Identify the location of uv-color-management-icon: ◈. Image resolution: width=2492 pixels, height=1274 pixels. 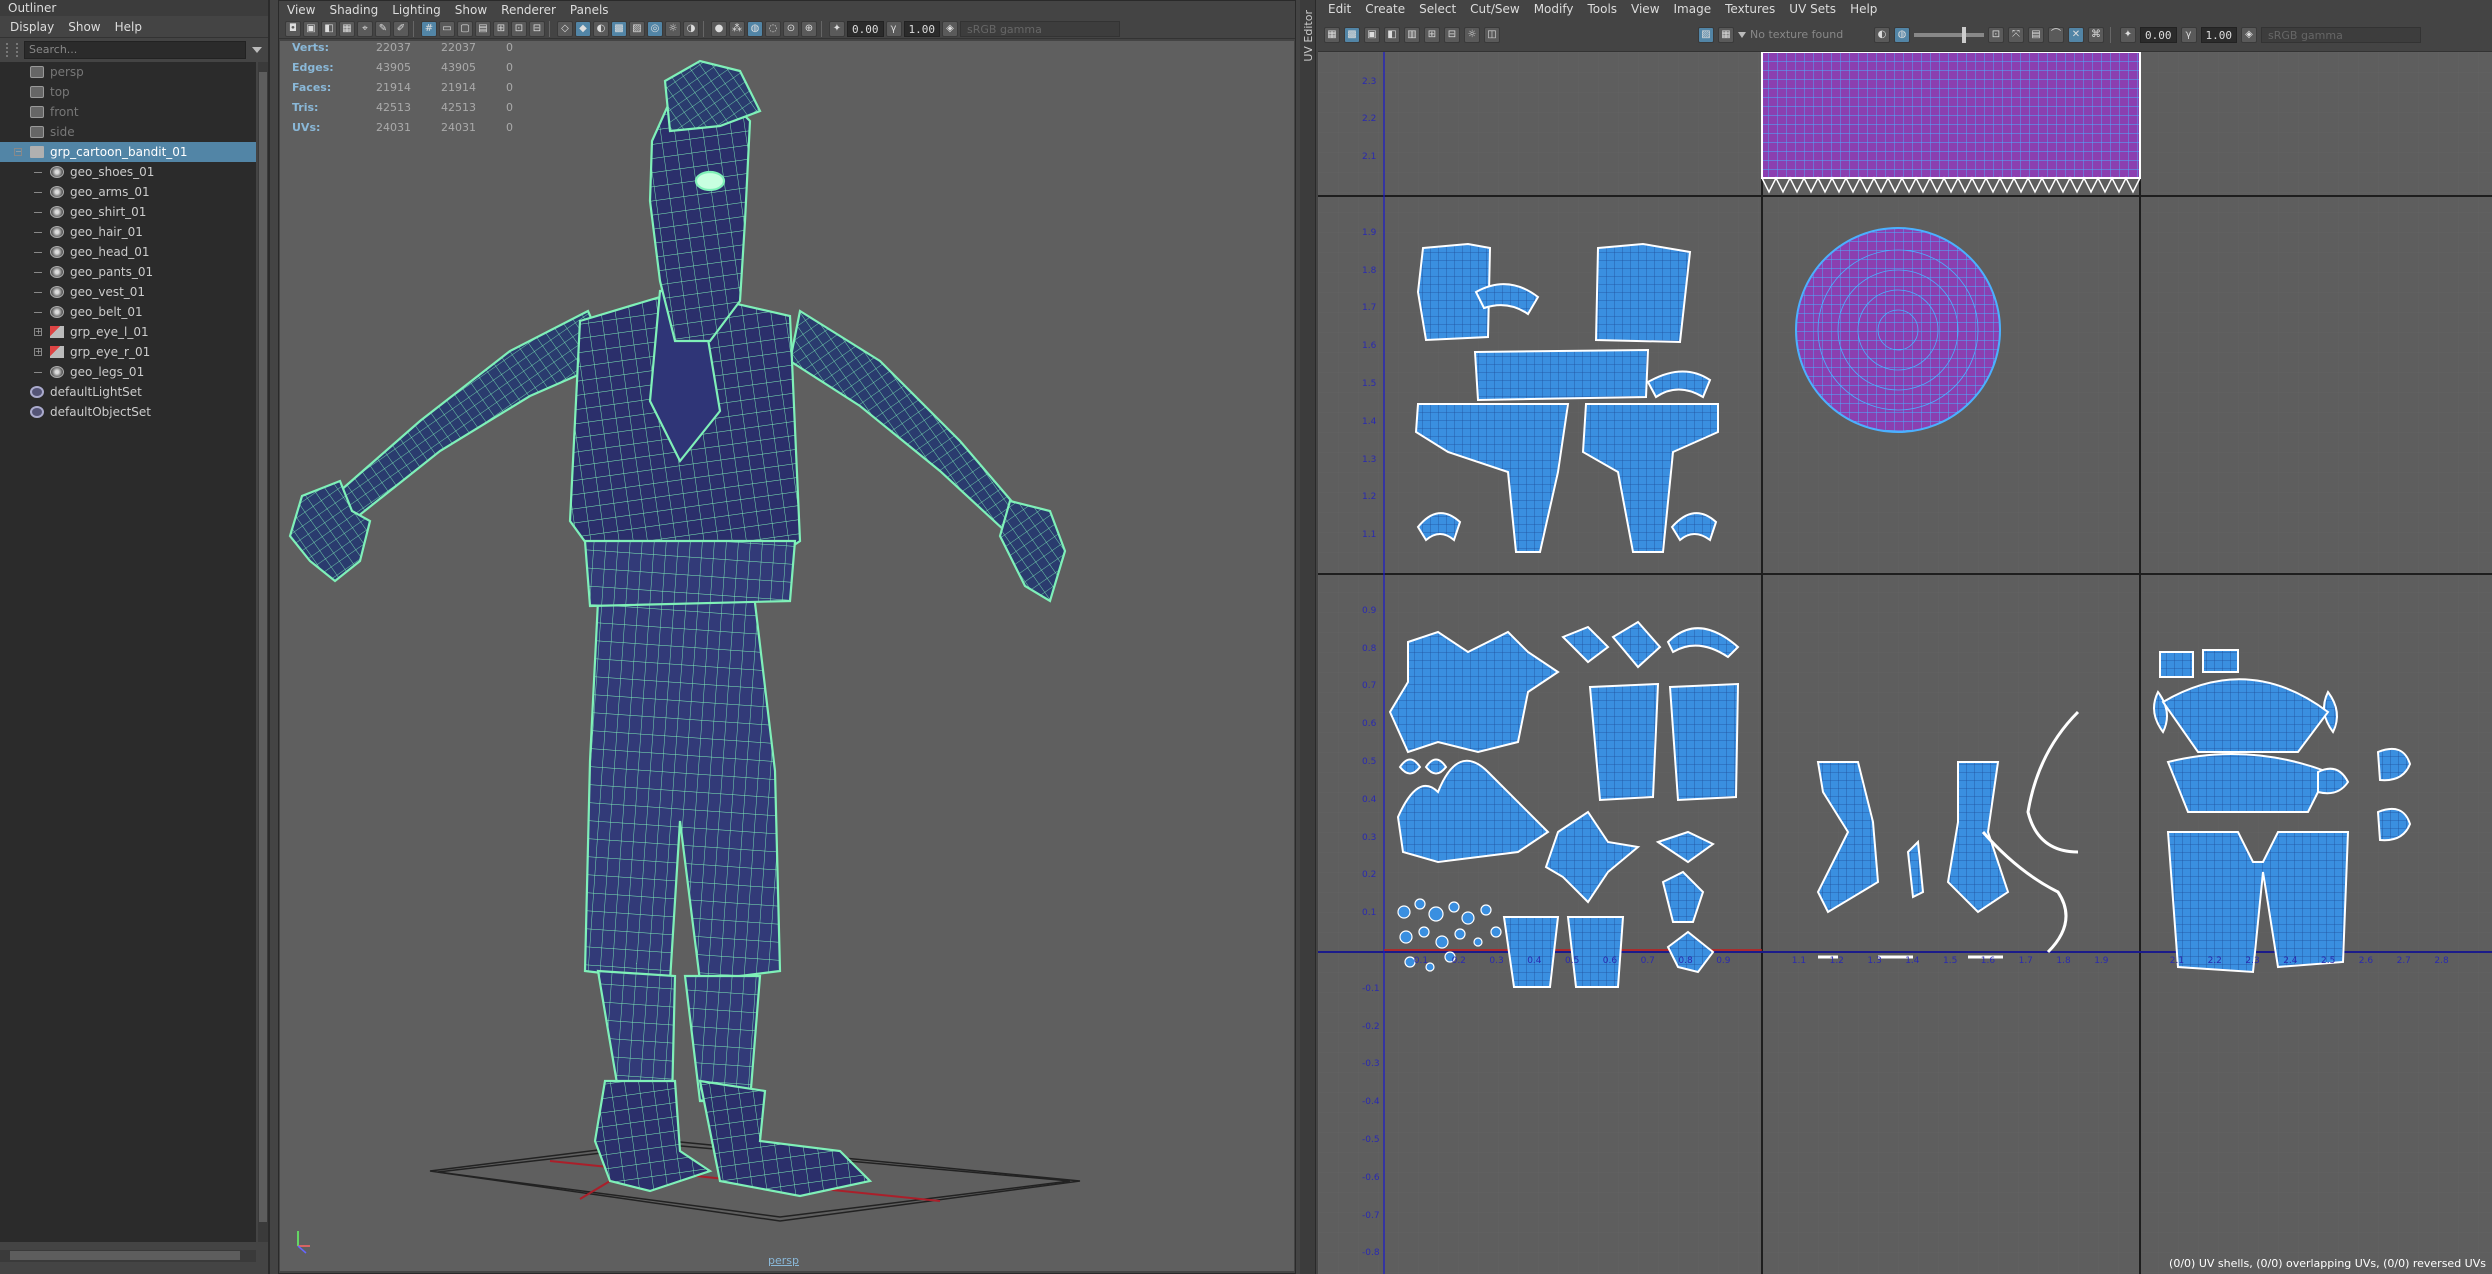
(2249, 34).